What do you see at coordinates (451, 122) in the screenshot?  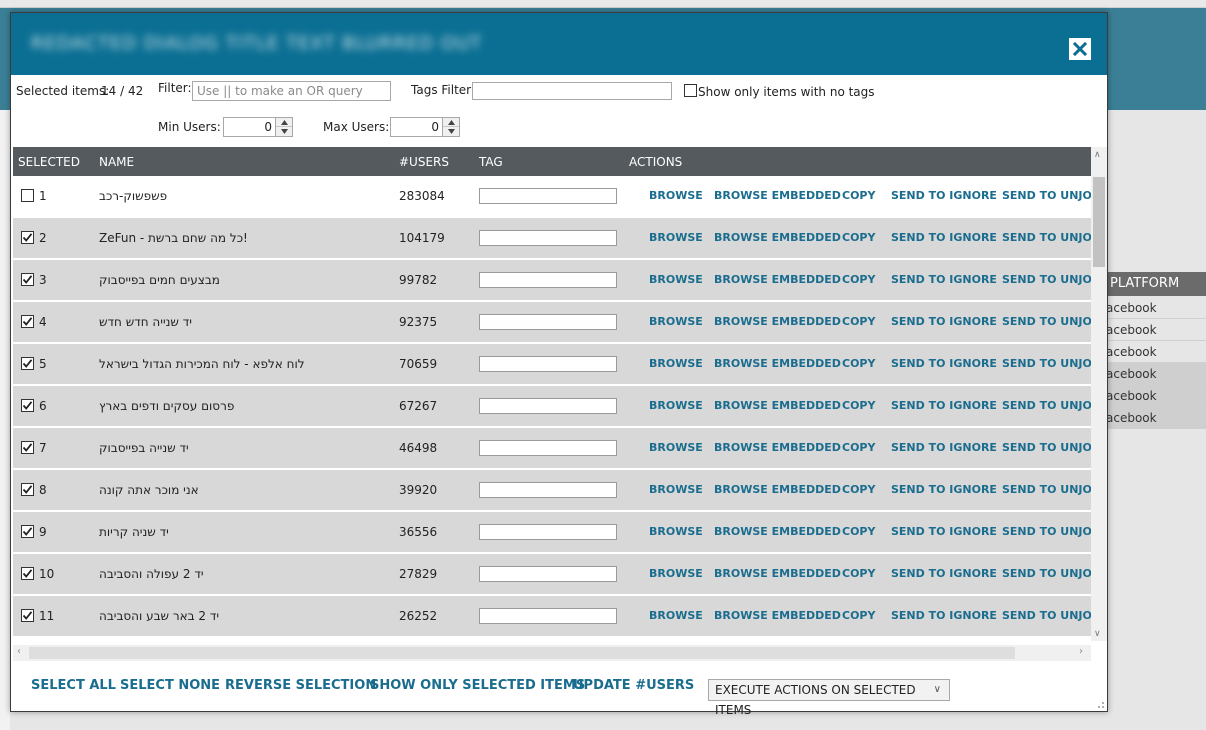 I see `max-users-up-button` at bounding box center [451, 122].